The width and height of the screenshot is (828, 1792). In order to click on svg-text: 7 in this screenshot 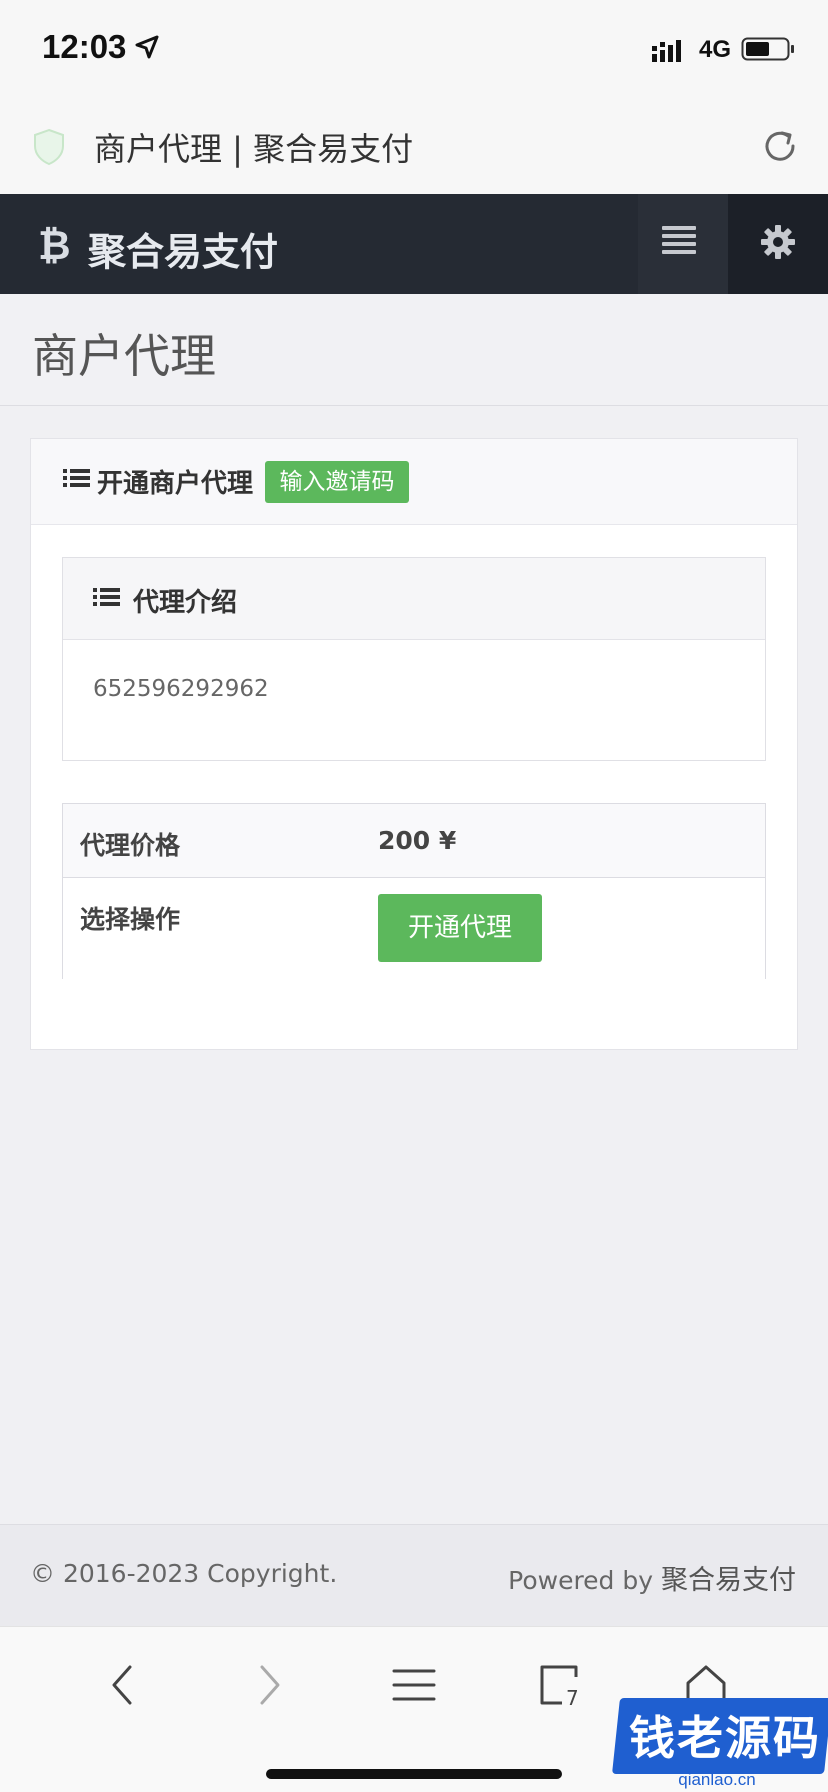, I will do `click(572, 1698)`.